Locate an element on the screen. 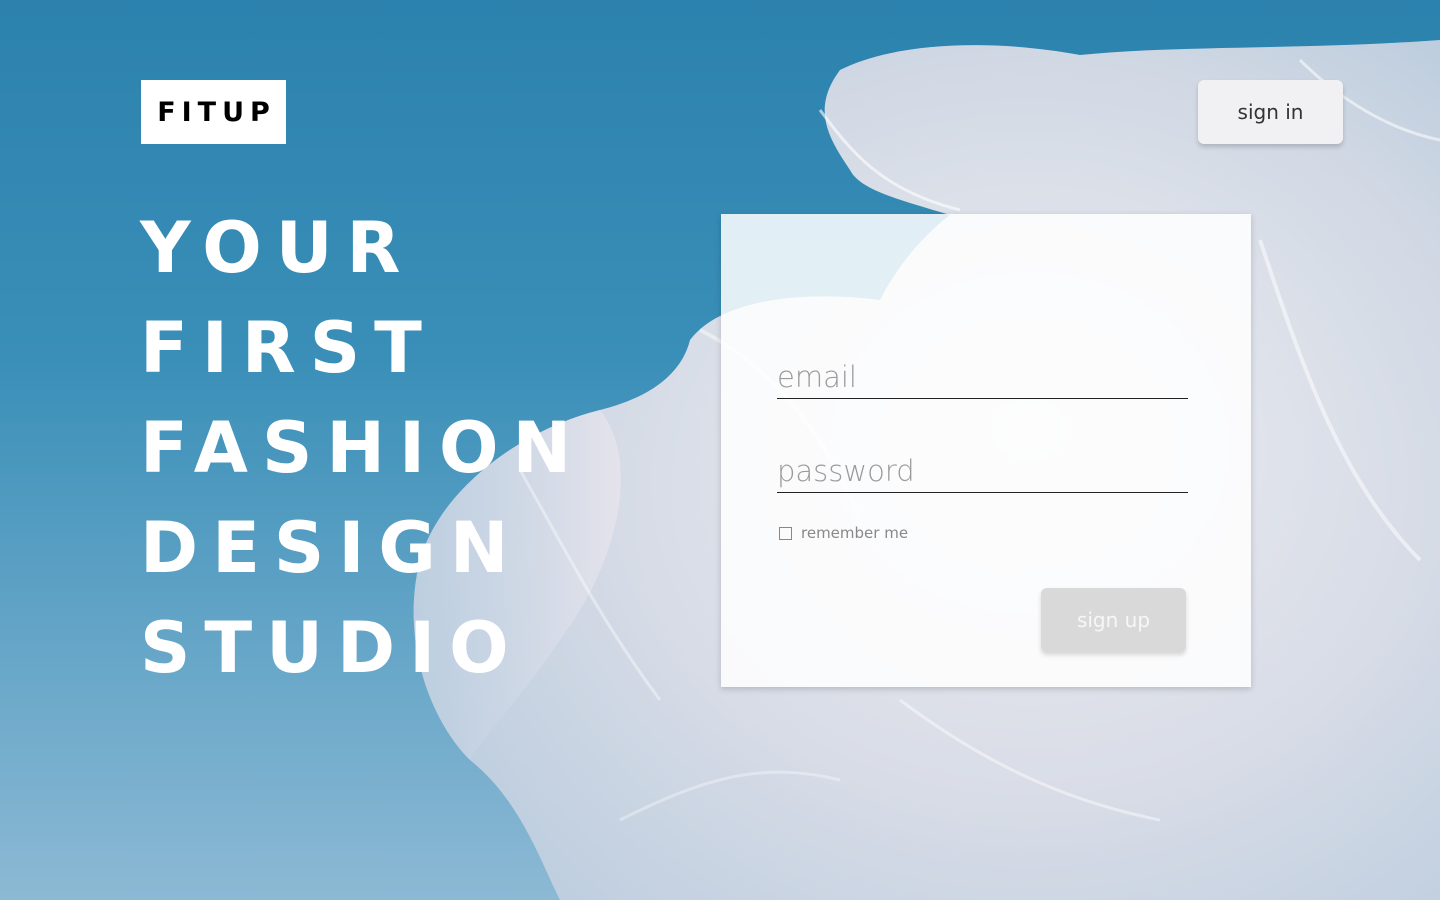 Image resolution: width=1440 pixels, height=900 pixels. sign-in-button: sign in is located at coordinates (1270, 112).